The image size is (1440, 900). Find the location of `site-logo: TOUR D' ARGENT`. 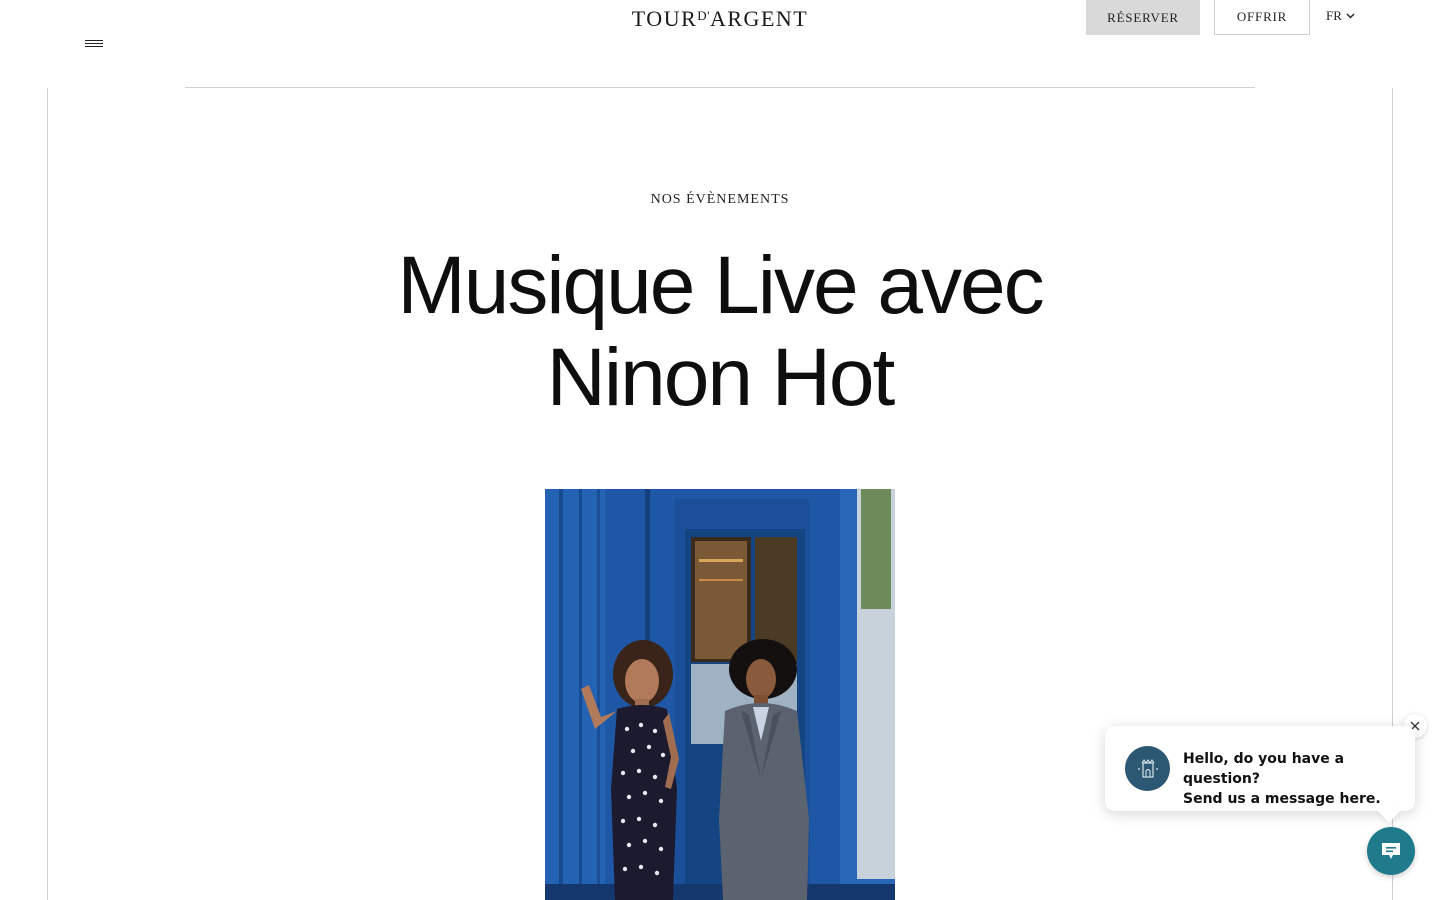

site-logo: TOUR D' ARGENT is located at coordinates (720, 21).